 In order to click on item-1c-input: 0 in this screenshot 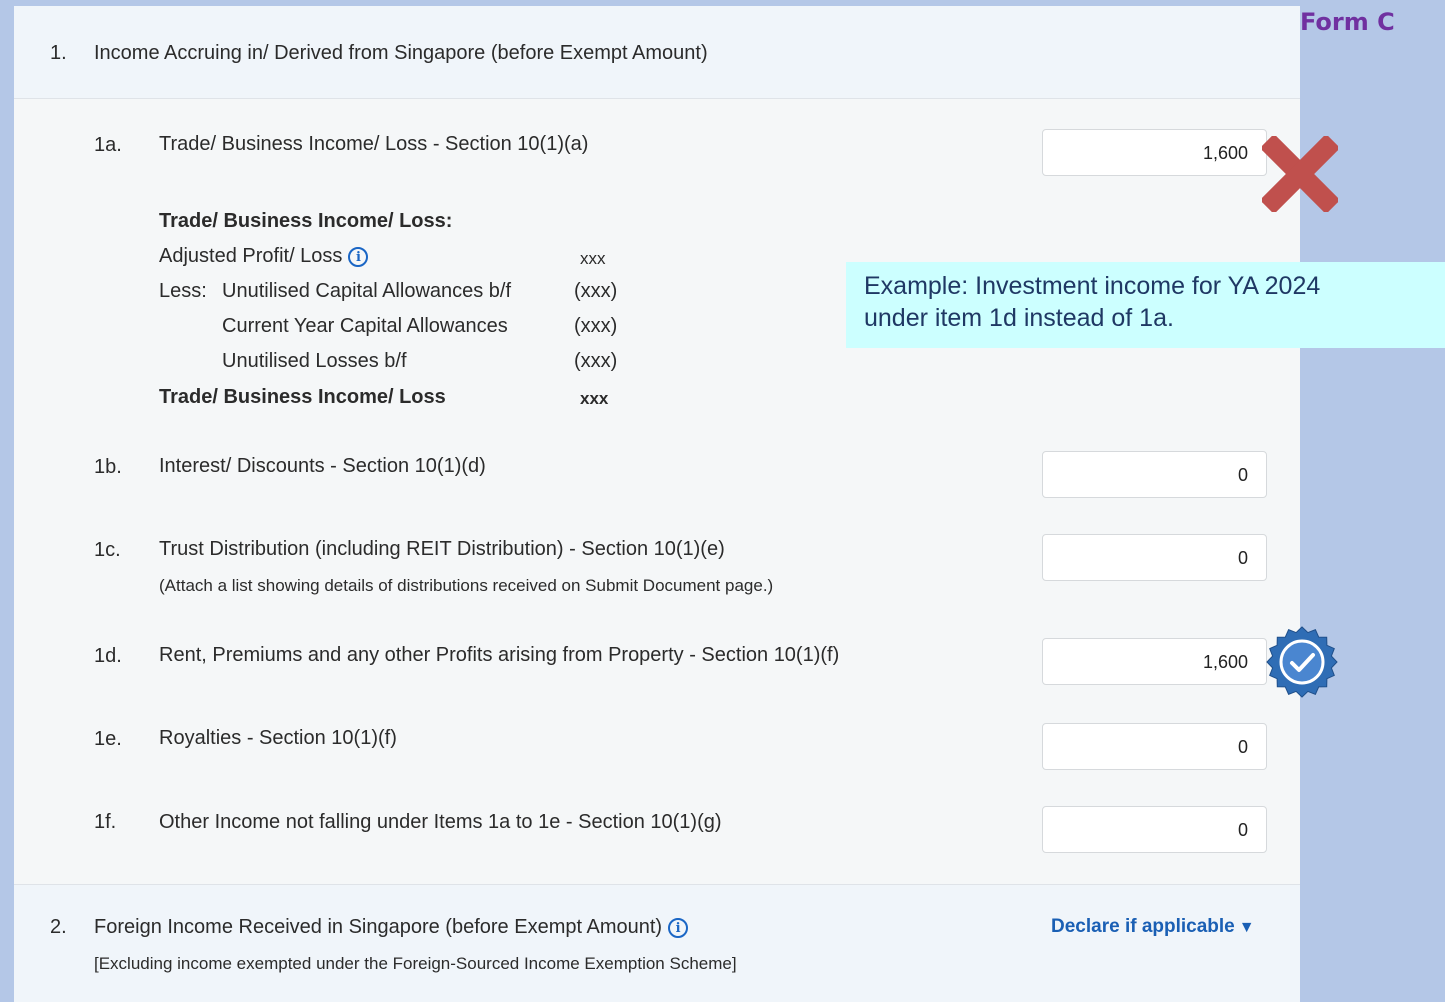, I will do `click(1154, 557)`.